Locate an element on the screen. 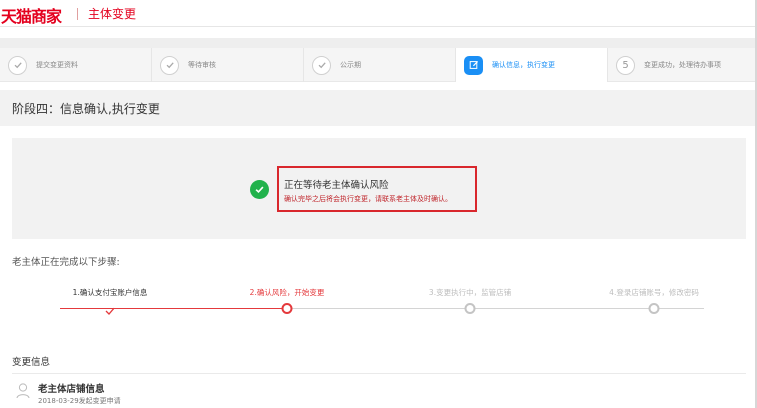  edit-icon is located at coordinates (473, 65).